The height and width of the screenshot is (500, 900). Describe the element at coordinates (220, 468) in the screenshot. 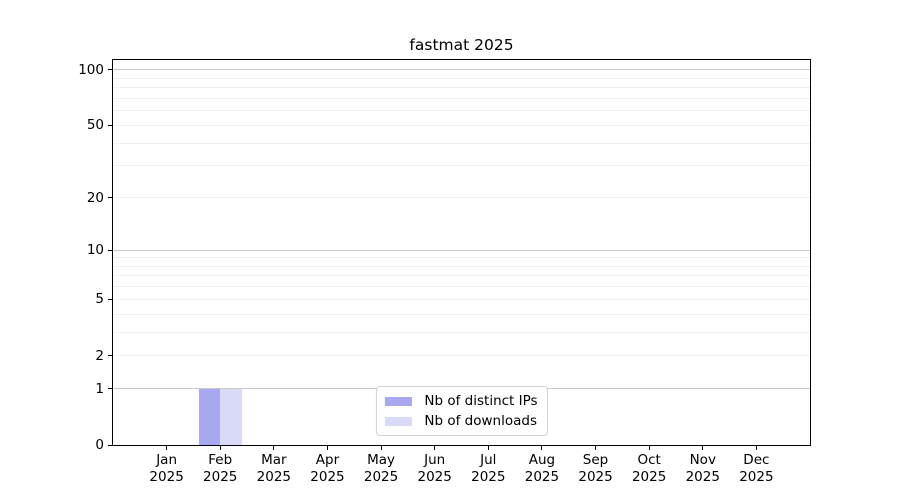

I see `x-tick-label-feb: Feb 2025` at that location.